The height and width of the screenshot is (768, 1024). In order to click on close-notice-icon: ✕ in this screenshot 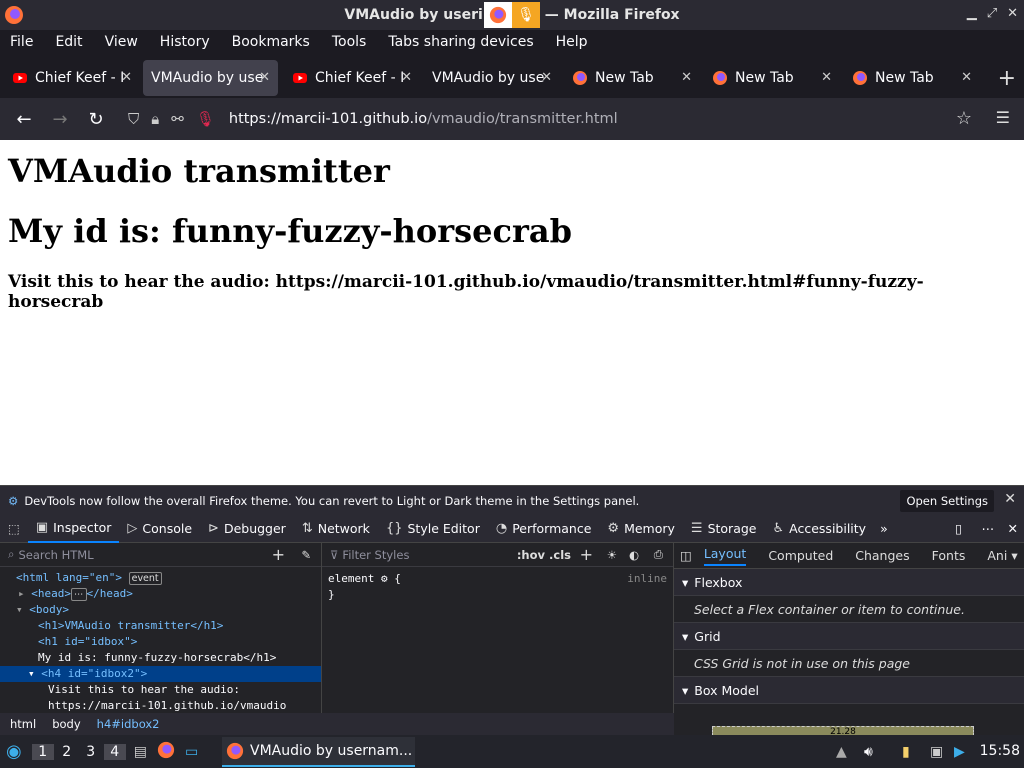, I will do `click(1010, 499)`.